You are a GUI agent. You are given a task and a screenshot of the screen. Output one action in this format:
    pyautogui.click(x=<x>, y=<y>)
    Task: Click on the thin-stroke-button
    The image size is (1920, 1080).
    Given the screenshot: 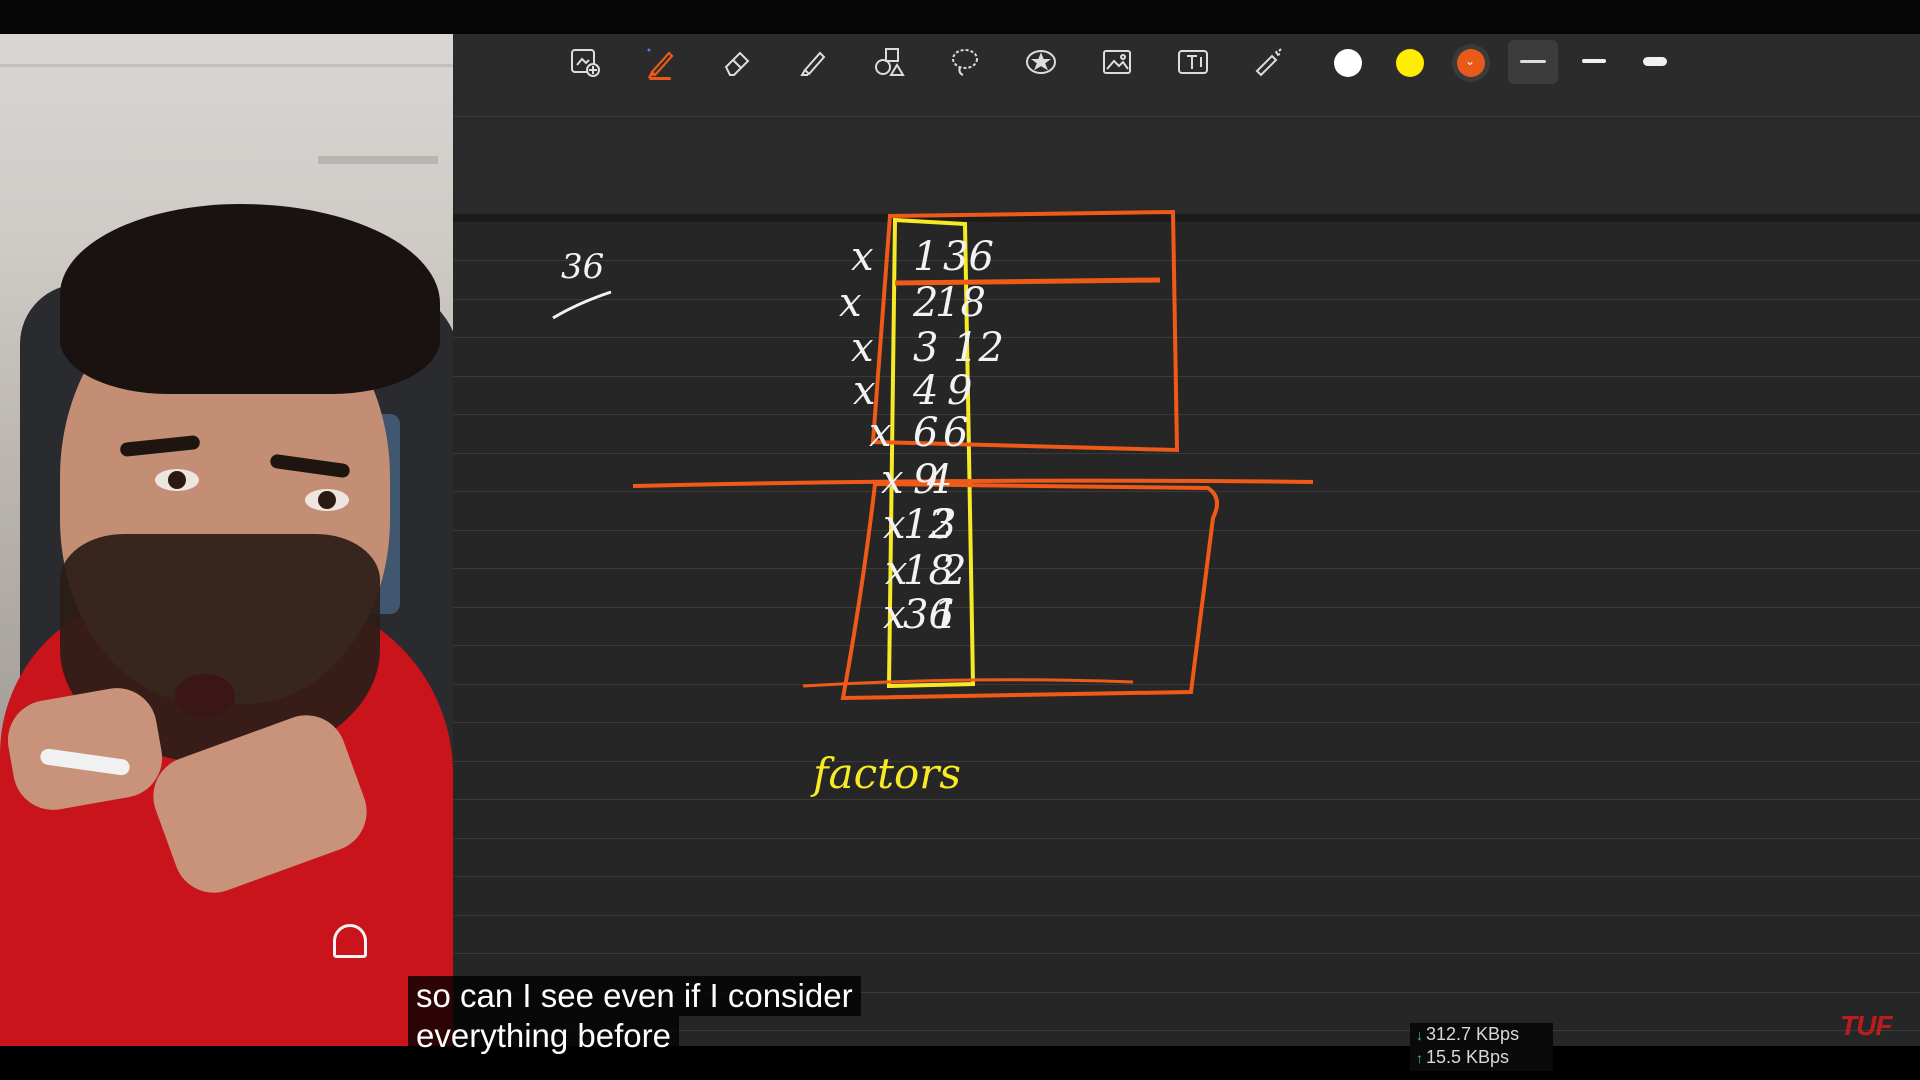 What is the action you would take?
    pyautogui.click(x=1533, y=62)
    